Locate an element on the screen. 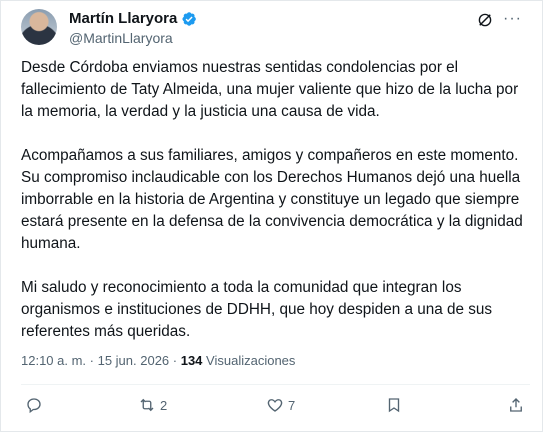 Image resolution: width=543 pixels, height=432 pixels. avatar is located at coordinates (39, 27).